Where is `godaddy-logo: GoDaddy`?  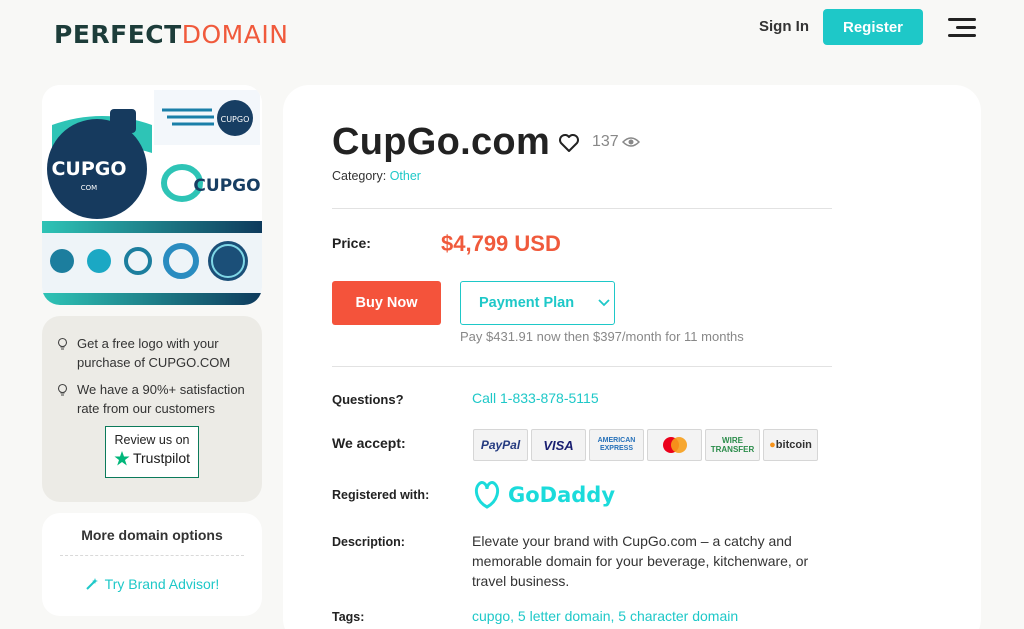
godaddy-logo: GoDaddy is located at coordinates (543, 495).